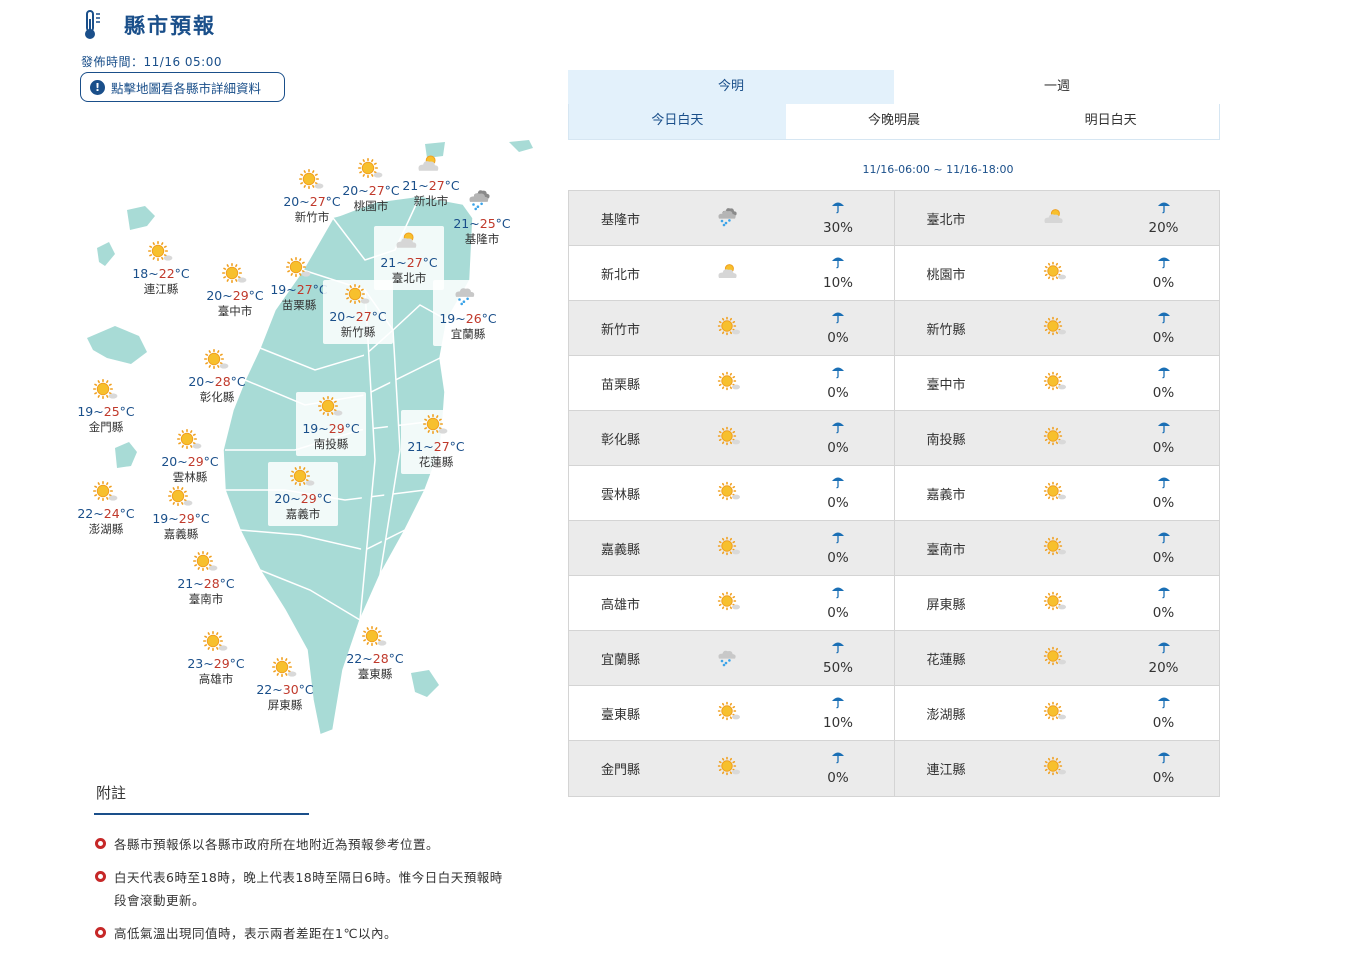 This screenshot has height=973, width=1353. Describe the element at coordinates (621, 715) in the screenshot. I see `forecast-city-name: 臺東縣` at that location.